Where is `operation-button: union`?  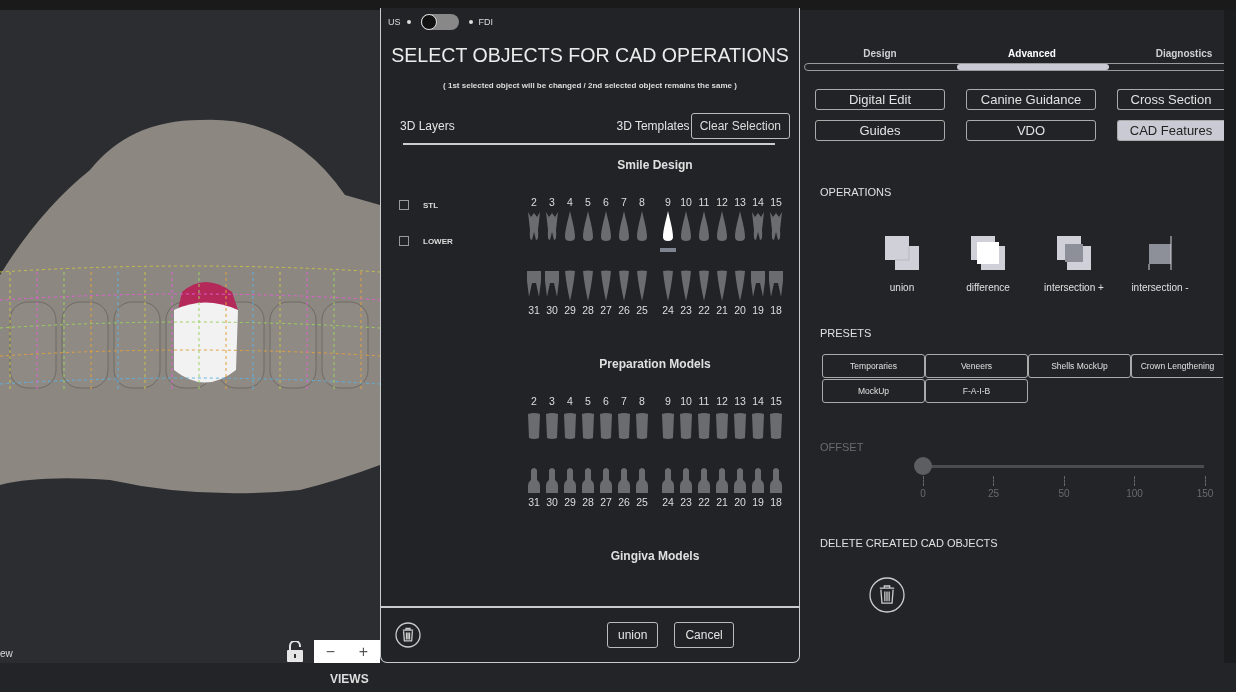
operation-button: union is located at coordinates (902, 263).